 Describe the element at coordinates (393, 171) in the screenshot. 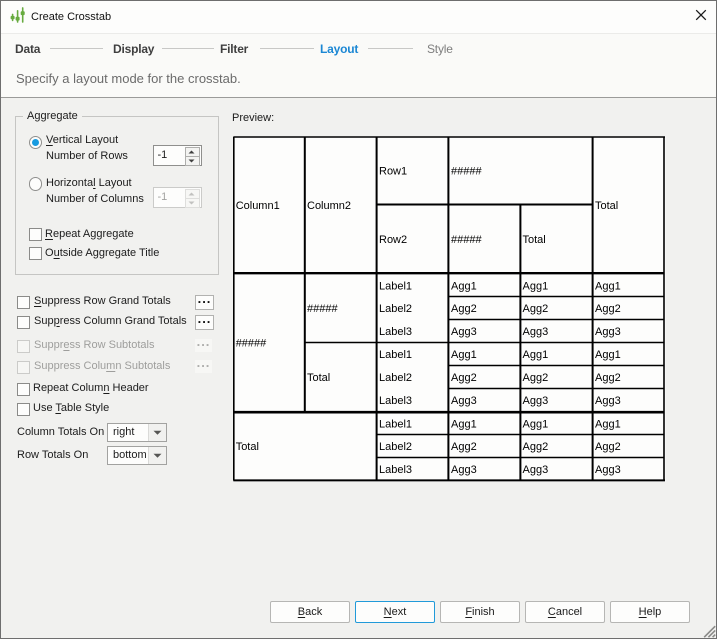

I see `svg-text: Row1` at that location.